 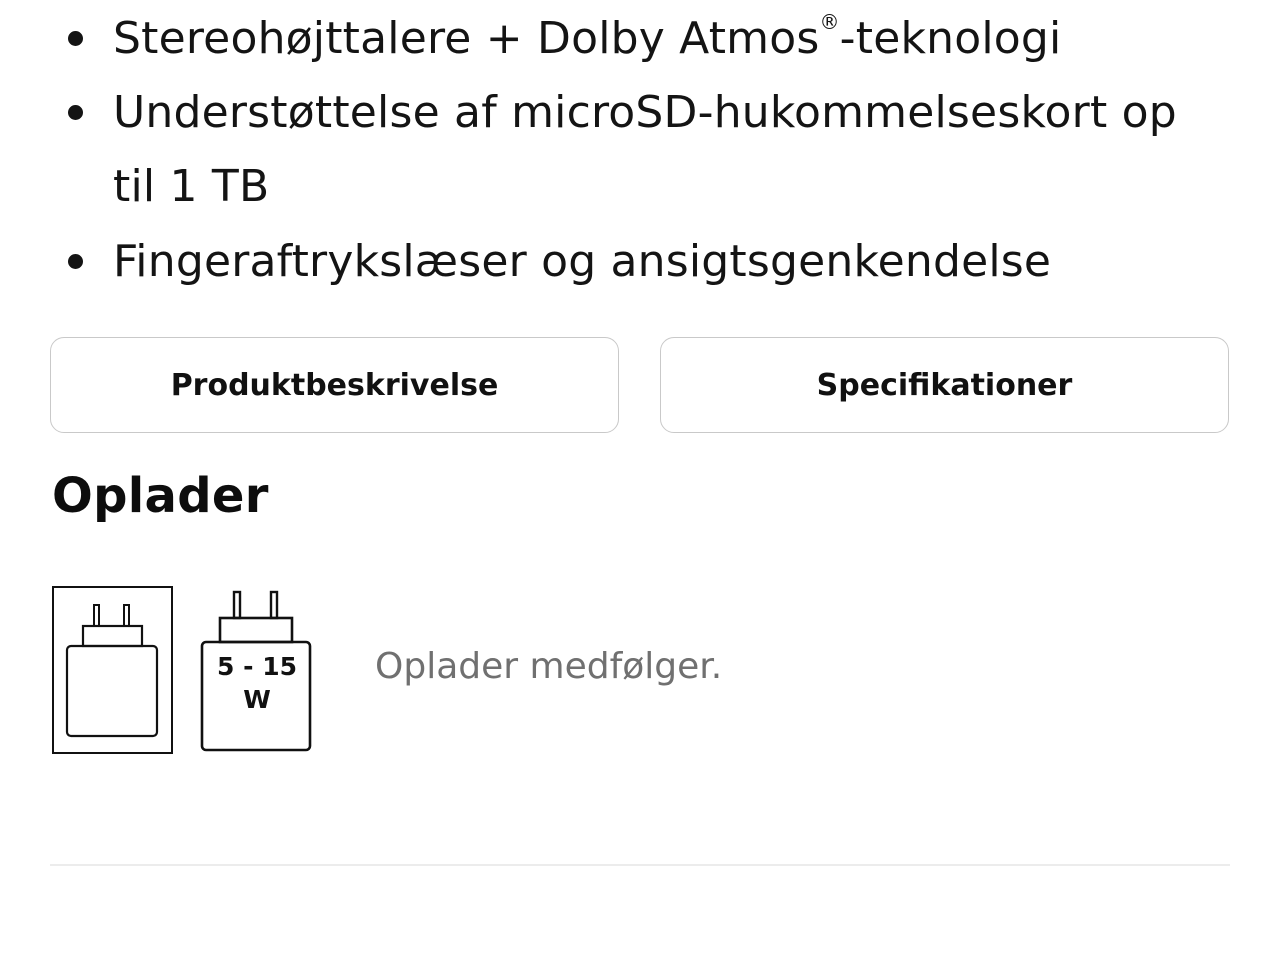 What do you see at coordinates (944, 385) in the screenshot?
I see `specifications-button: Specifikationer` at bounding box center [944, 385].